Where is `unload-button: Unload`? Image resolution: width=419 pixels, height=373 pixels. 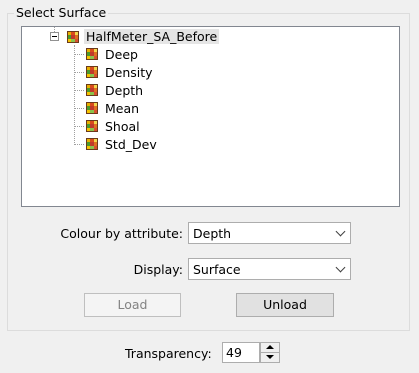 unload-button: Unload is located at coordinates (285, 305).